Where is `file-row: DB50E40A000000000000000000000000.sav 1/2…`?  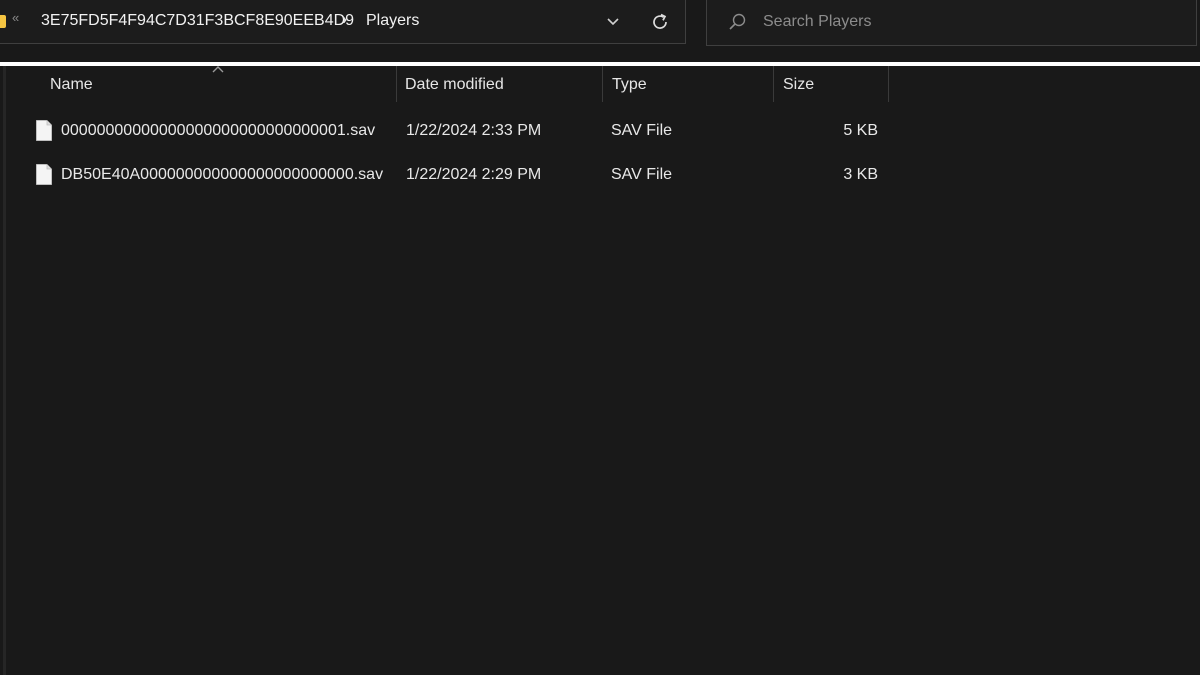 file-row: DB50E40A000000000000000000000000.sav 1/2… is located at coordinates (458, 175).